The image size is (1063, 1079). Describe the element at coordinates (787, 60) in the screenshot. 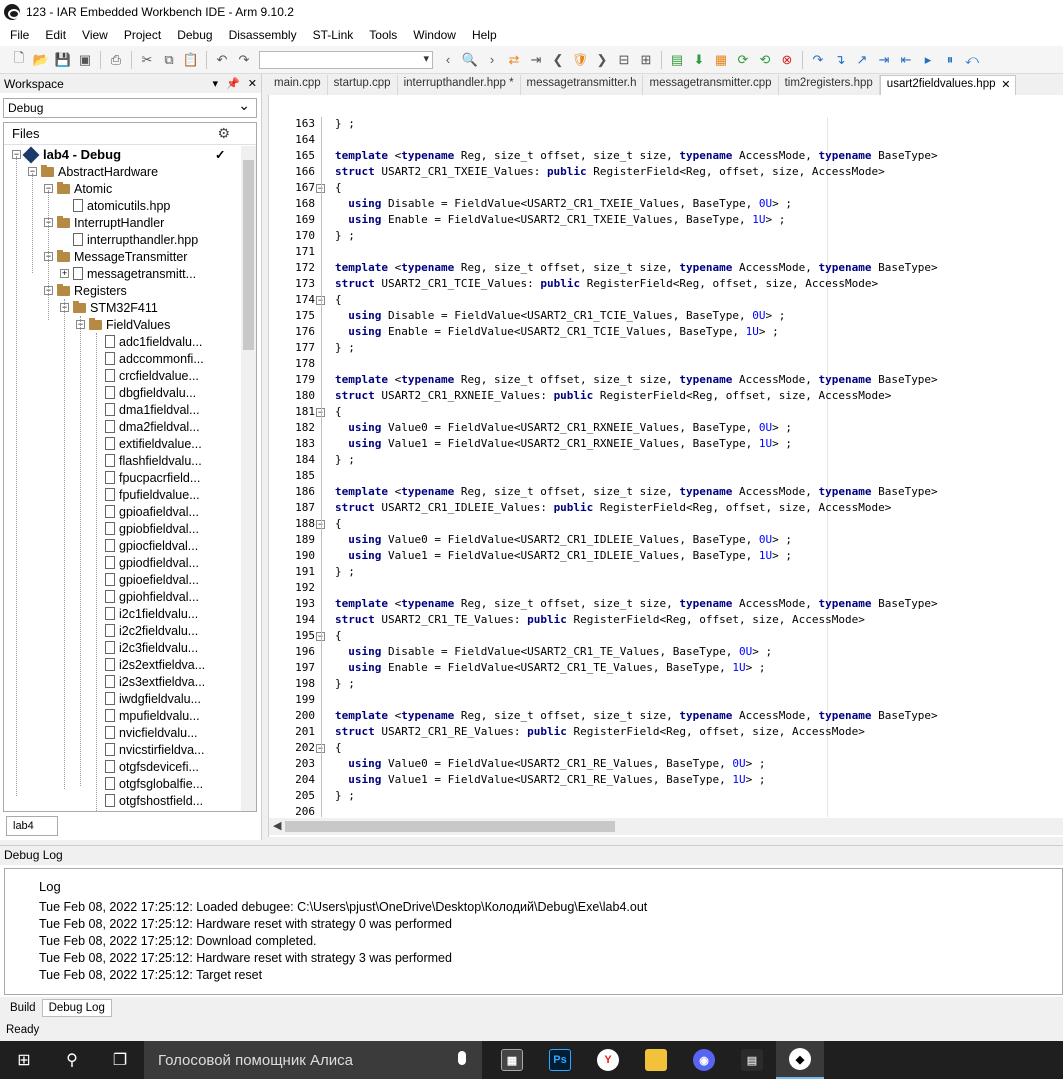

I see `stop-debug-icon: ⊗` at that location.